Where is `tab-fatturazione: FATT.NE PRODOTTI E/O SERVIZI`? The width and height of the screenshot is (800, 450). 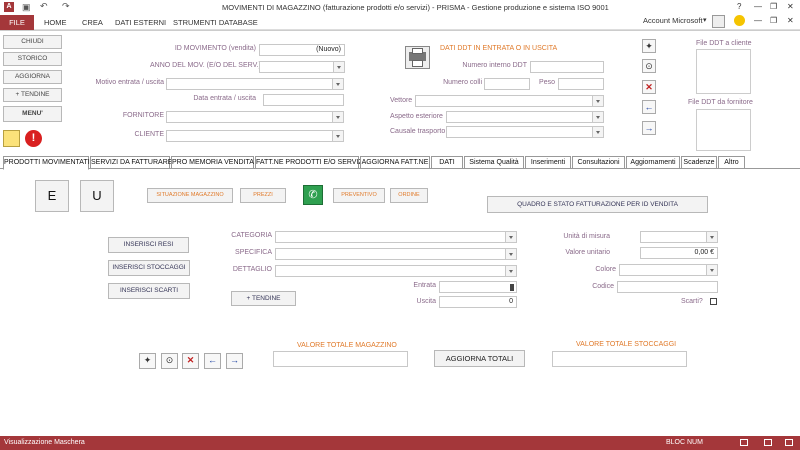 tab-fatturazione: FATT.NE PRODOTTI E/O SERVIZI is located at coordinates (310, 162).